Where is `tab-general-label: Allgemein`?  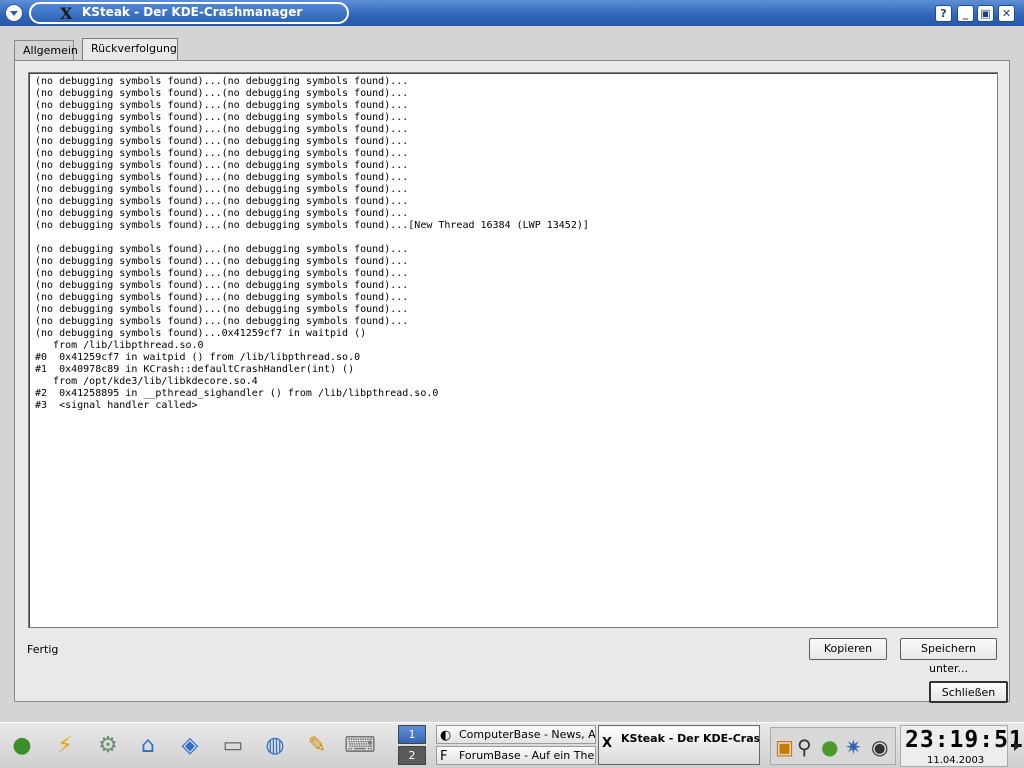
tab-general-label: Allgemein is located at coordinates (50, 50).